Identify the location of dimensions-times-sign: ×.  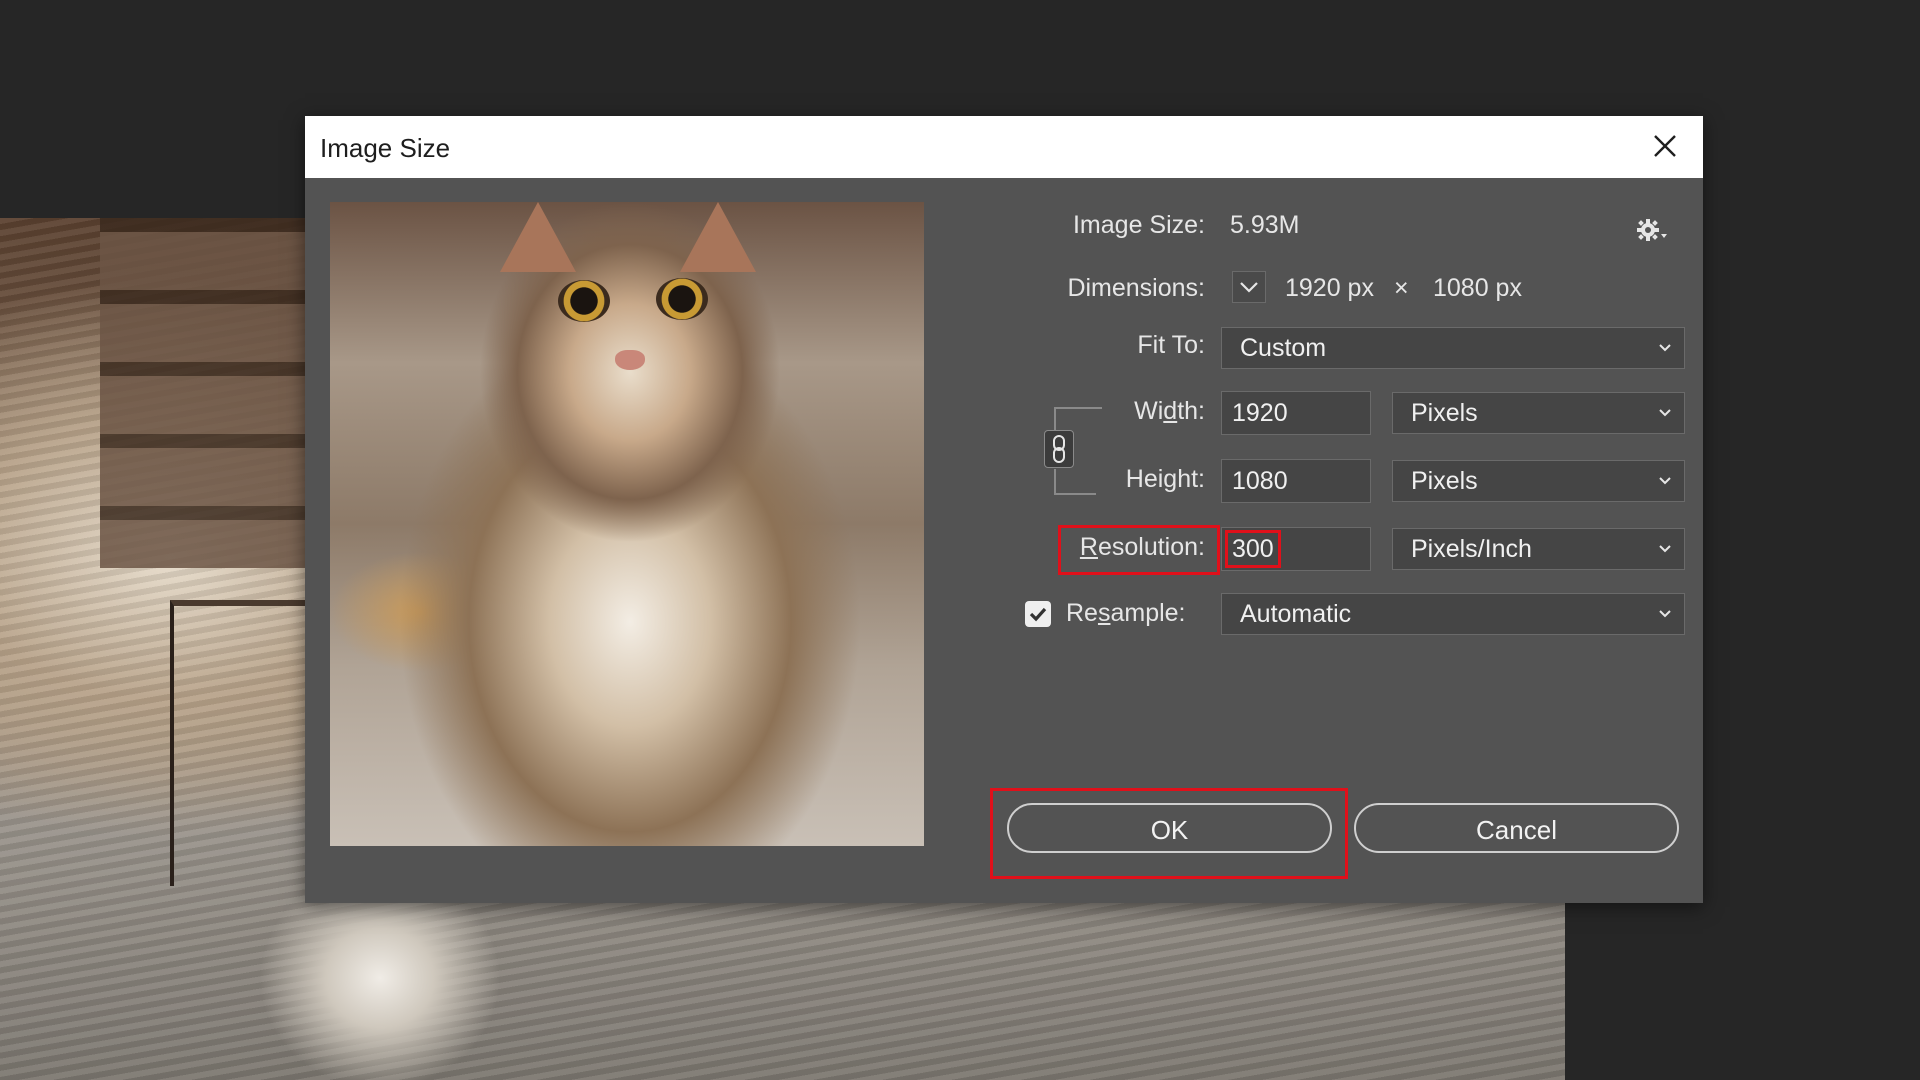
(1401, 288).